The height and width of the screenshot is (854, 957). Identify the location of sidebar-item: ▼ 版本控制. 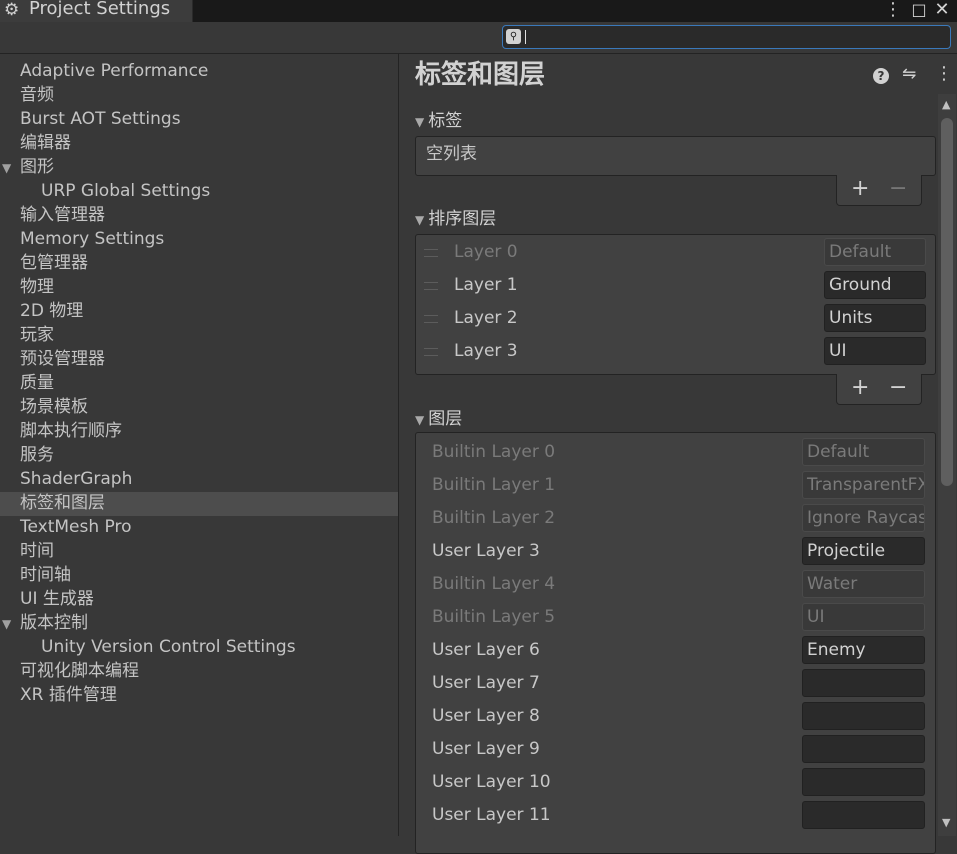
(199, 624).